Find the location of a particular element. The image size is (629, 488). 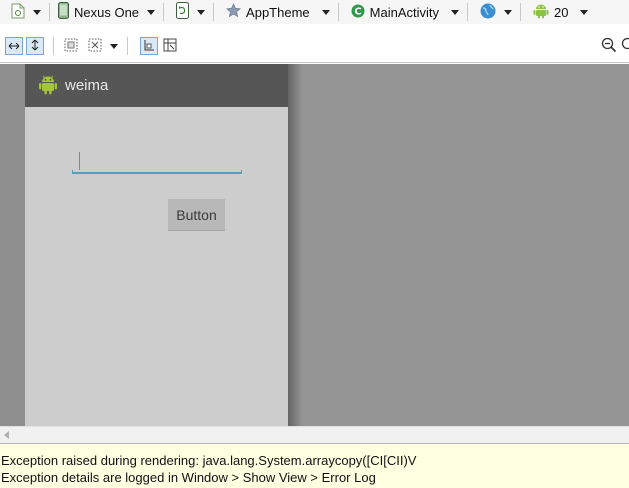

text-cursor is located at coordinates (79, 161).